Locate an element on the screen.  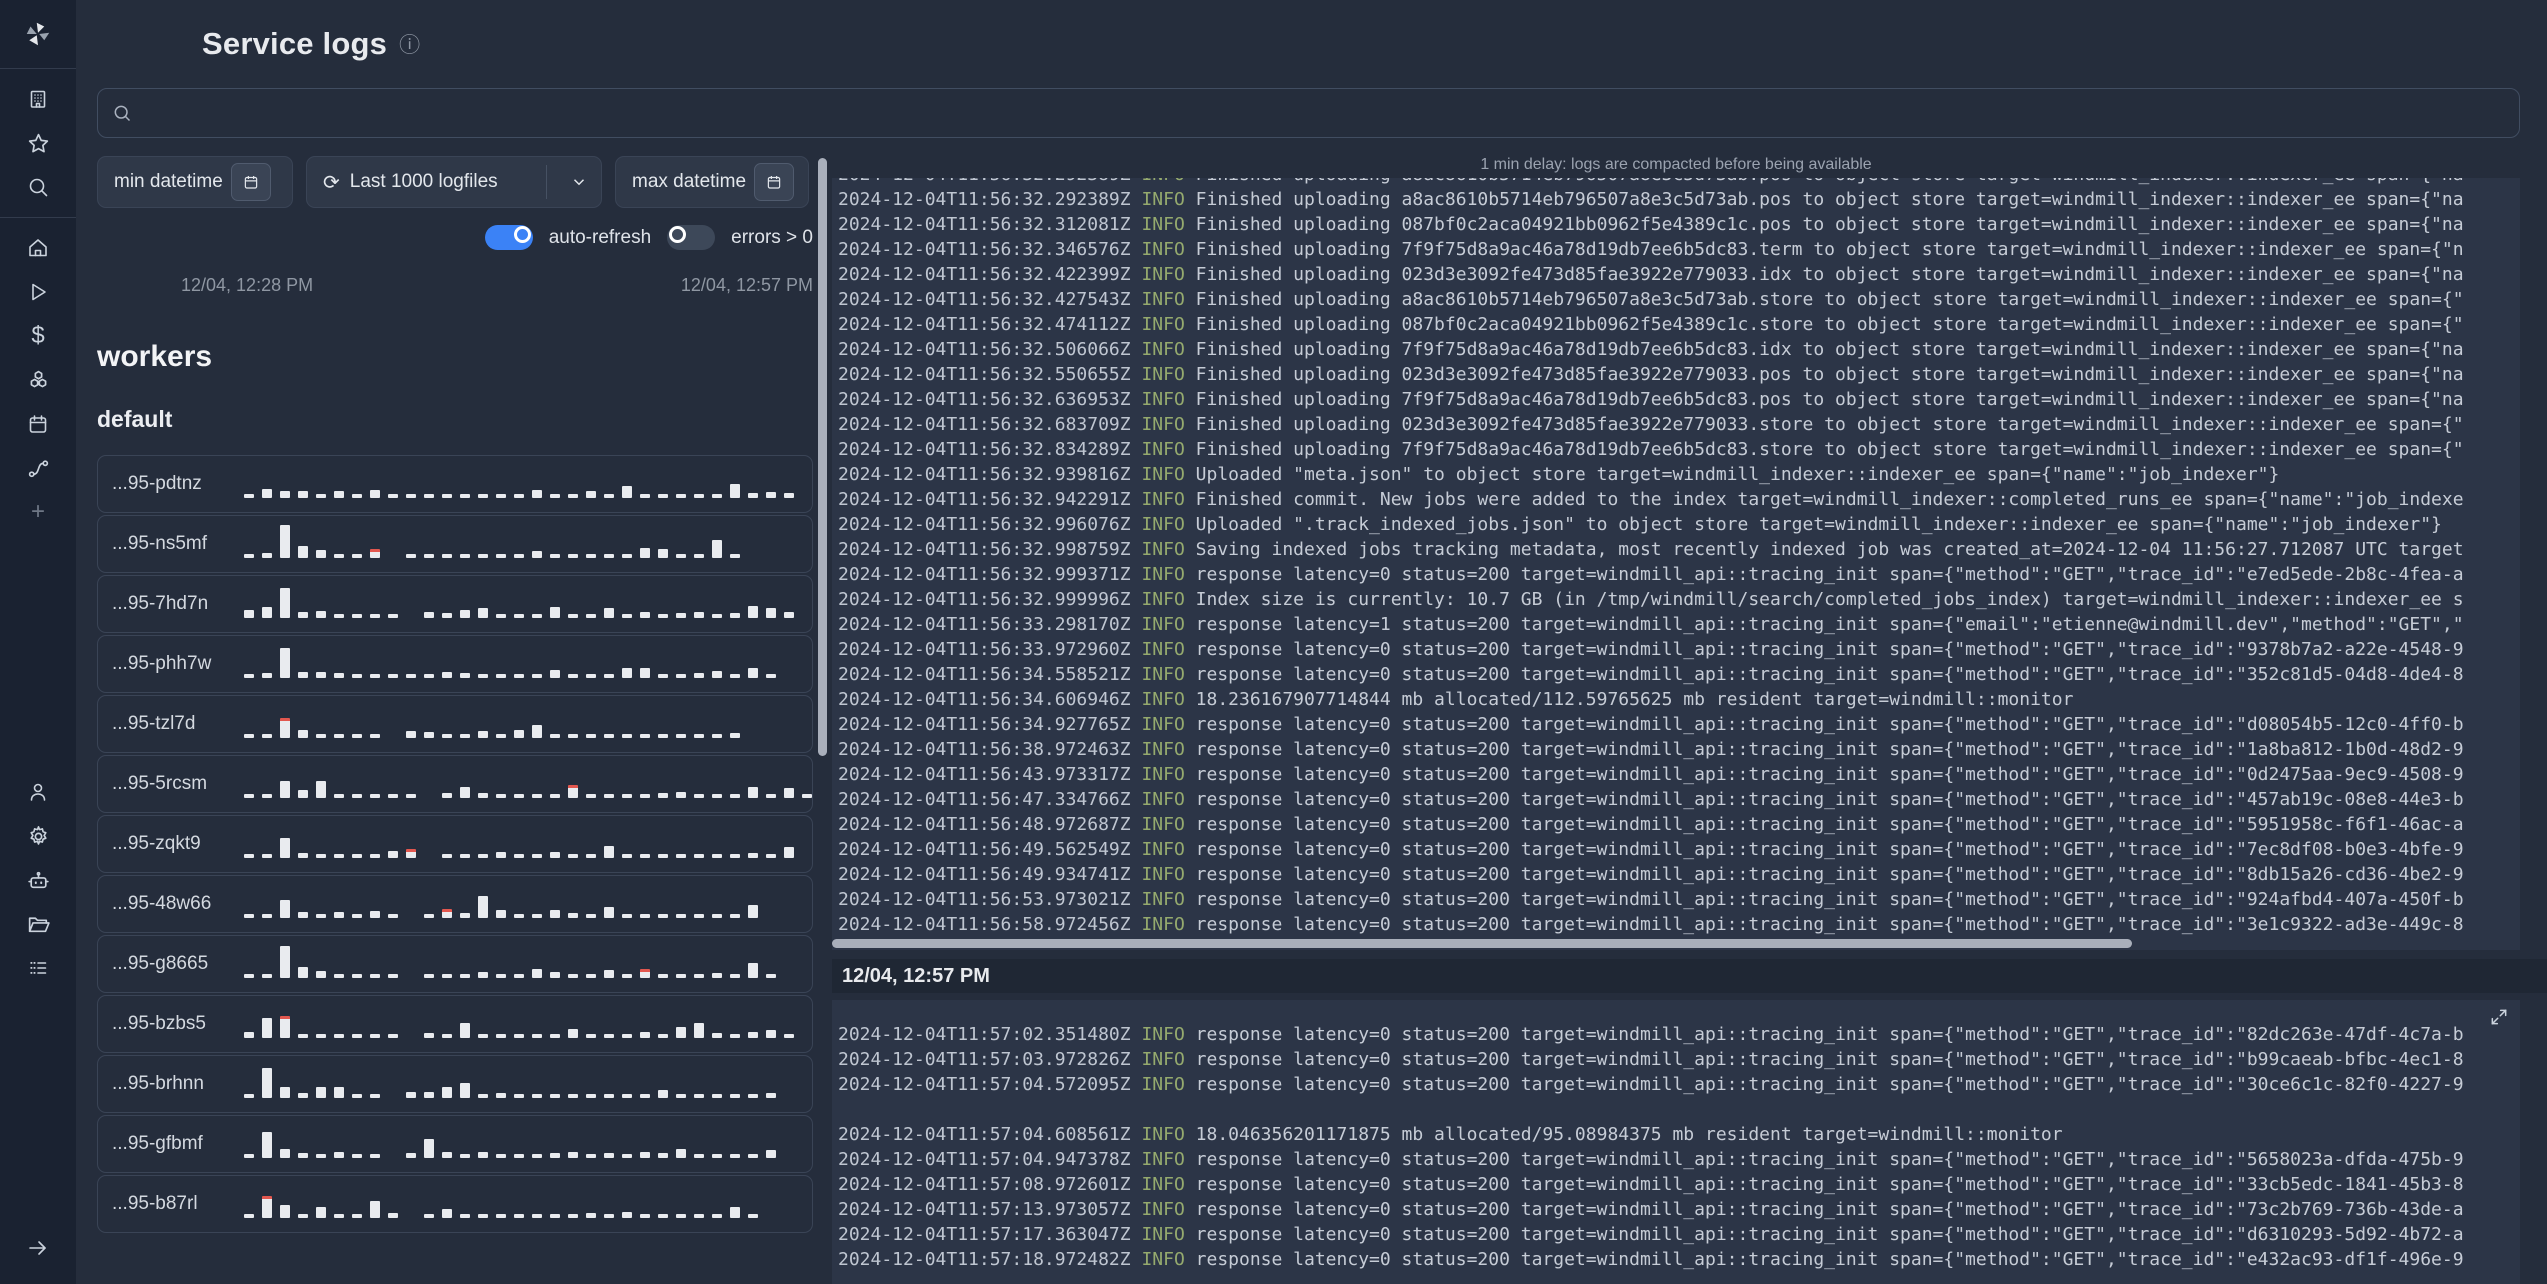
variables-dollar-icon: $ is located at coordinates (38, 336).